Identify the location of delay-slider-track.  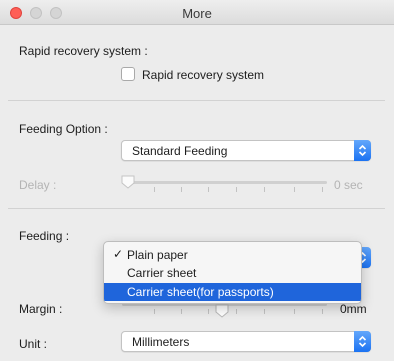
(224, 182).